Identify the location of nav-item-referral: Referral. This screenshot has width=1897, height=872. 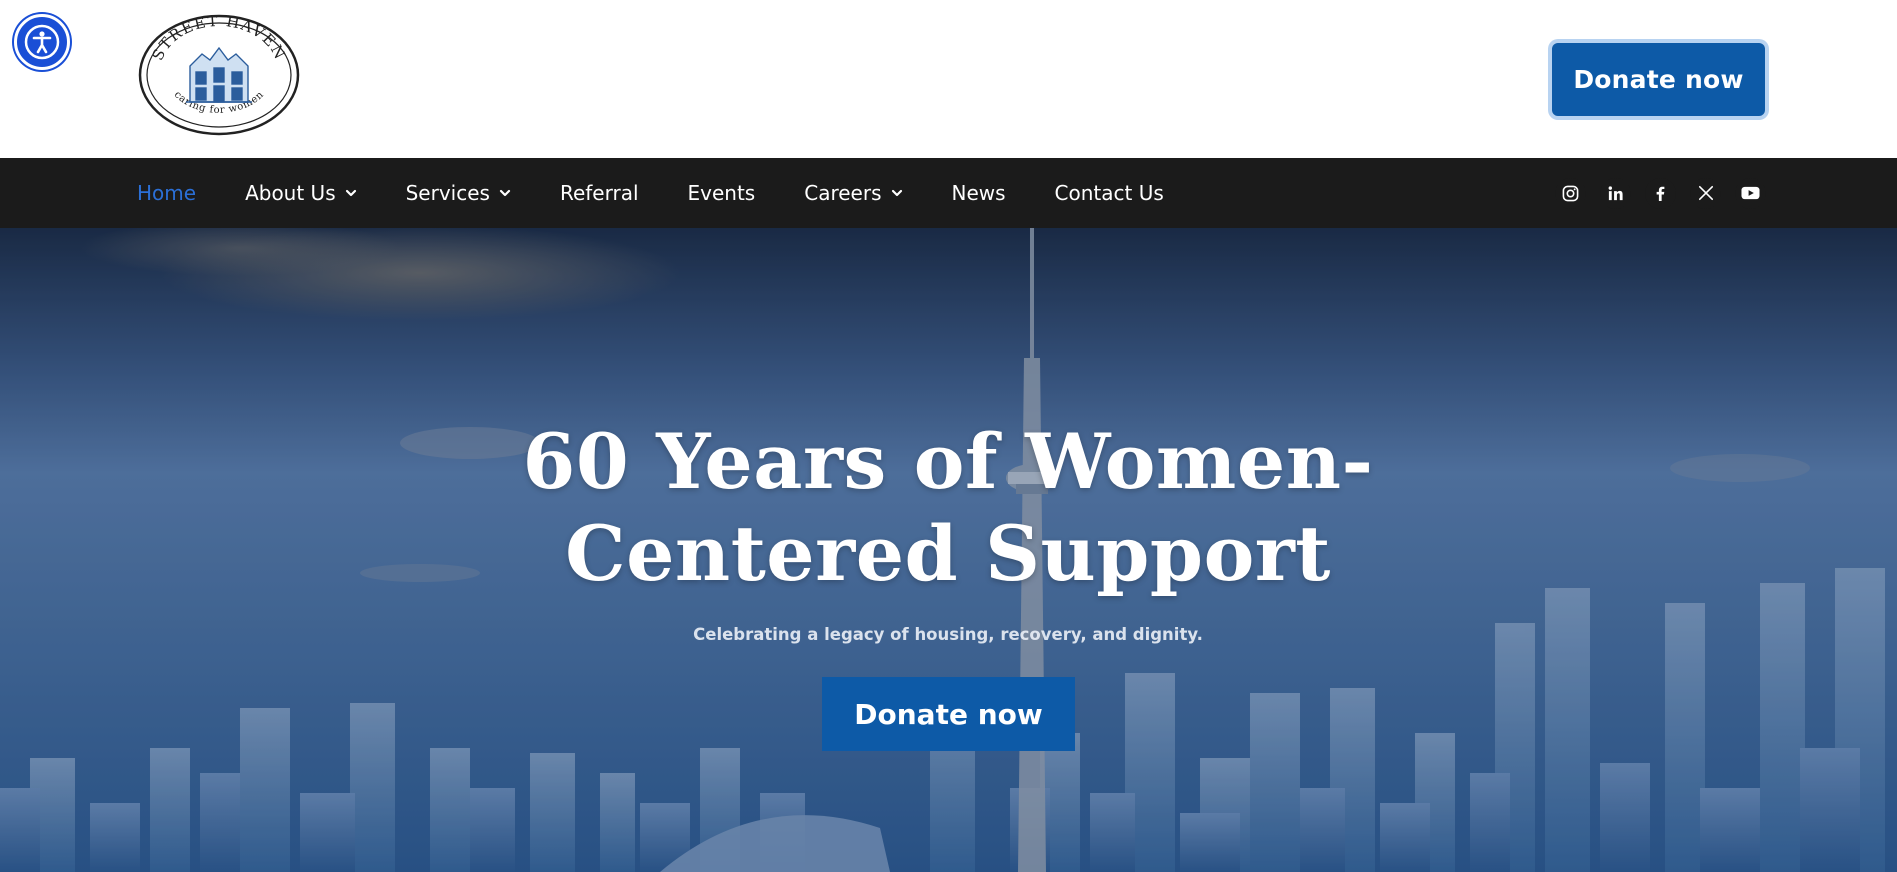
(599, 193).